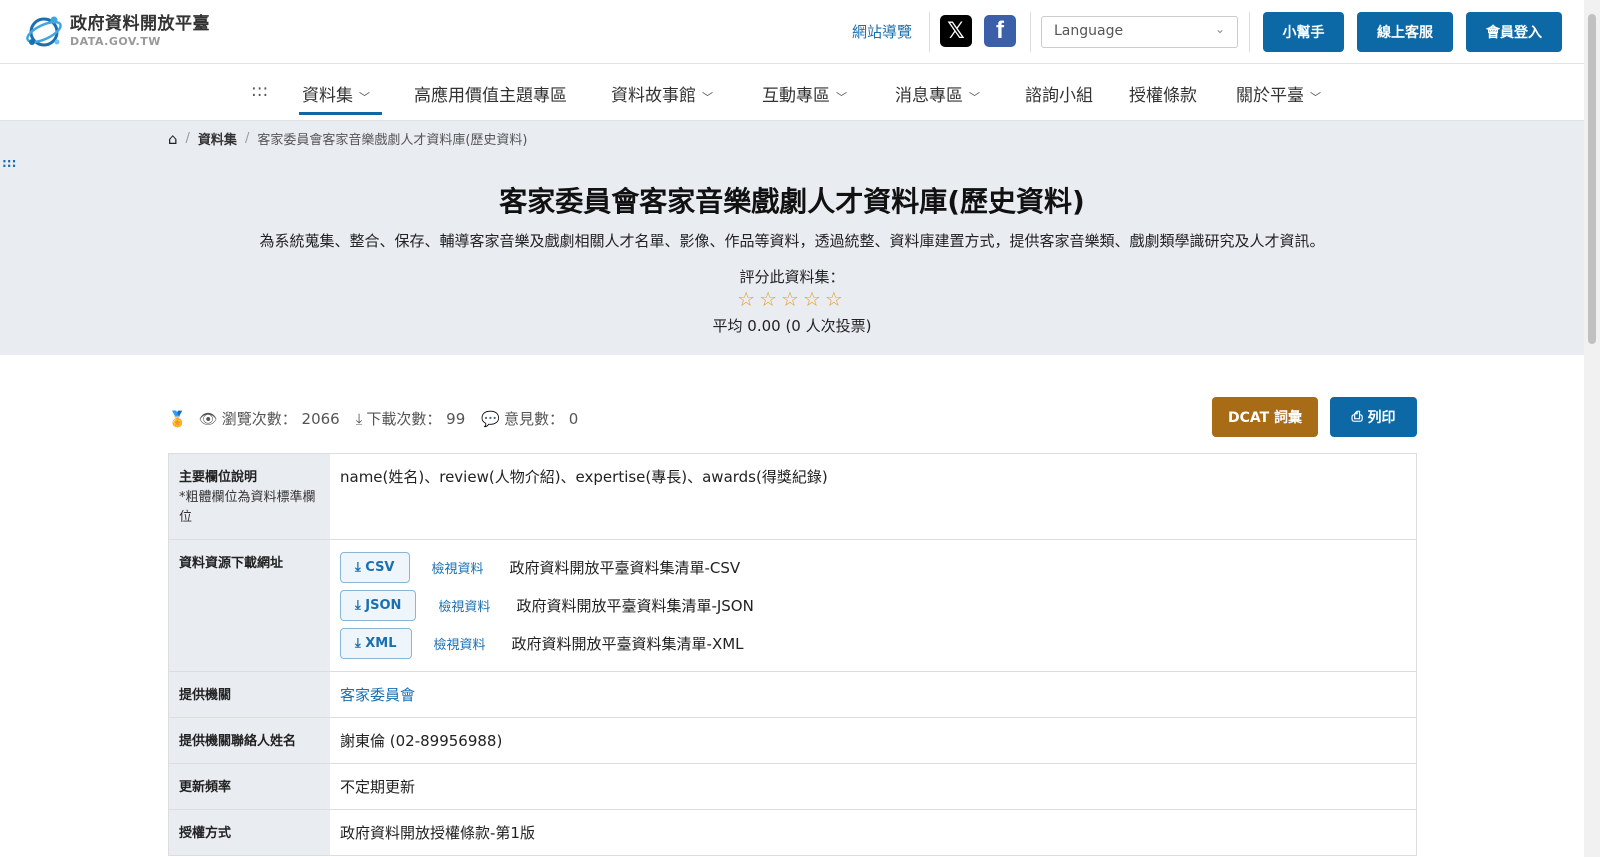 The height and width of the screenshot is (857, 1600). I want to click on language-select-value: Language, so click(1089, 31).